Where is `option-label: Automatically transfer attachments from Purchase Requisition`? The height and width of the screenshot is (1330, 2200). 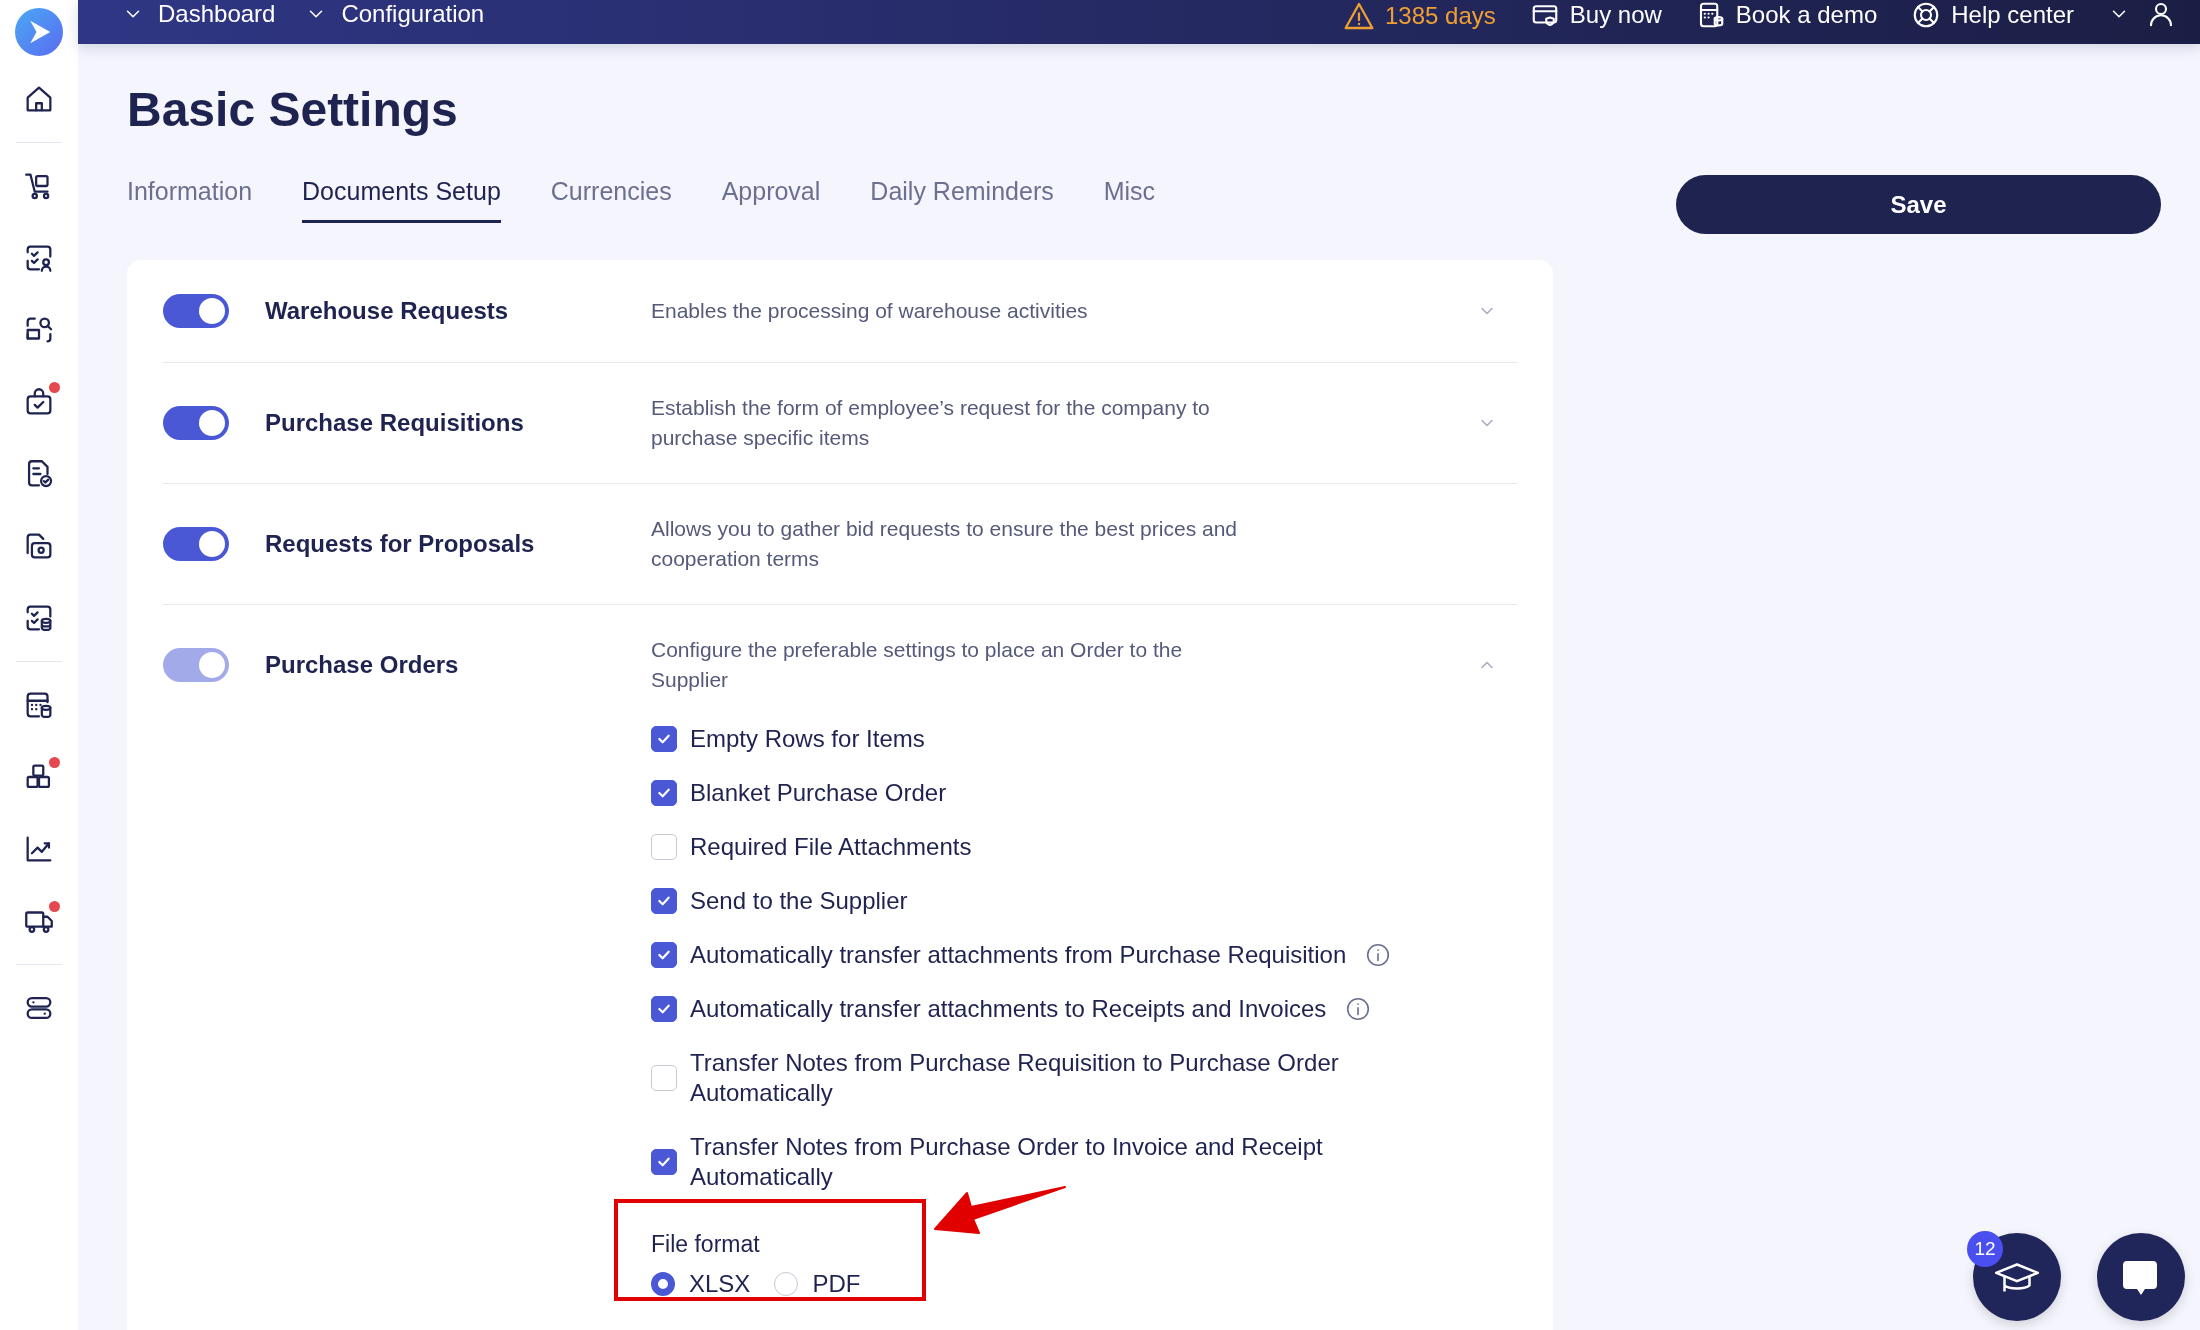 option-label: Automatically transfer attachments from Purchase Requisition is located at coordinates (1018, 955).